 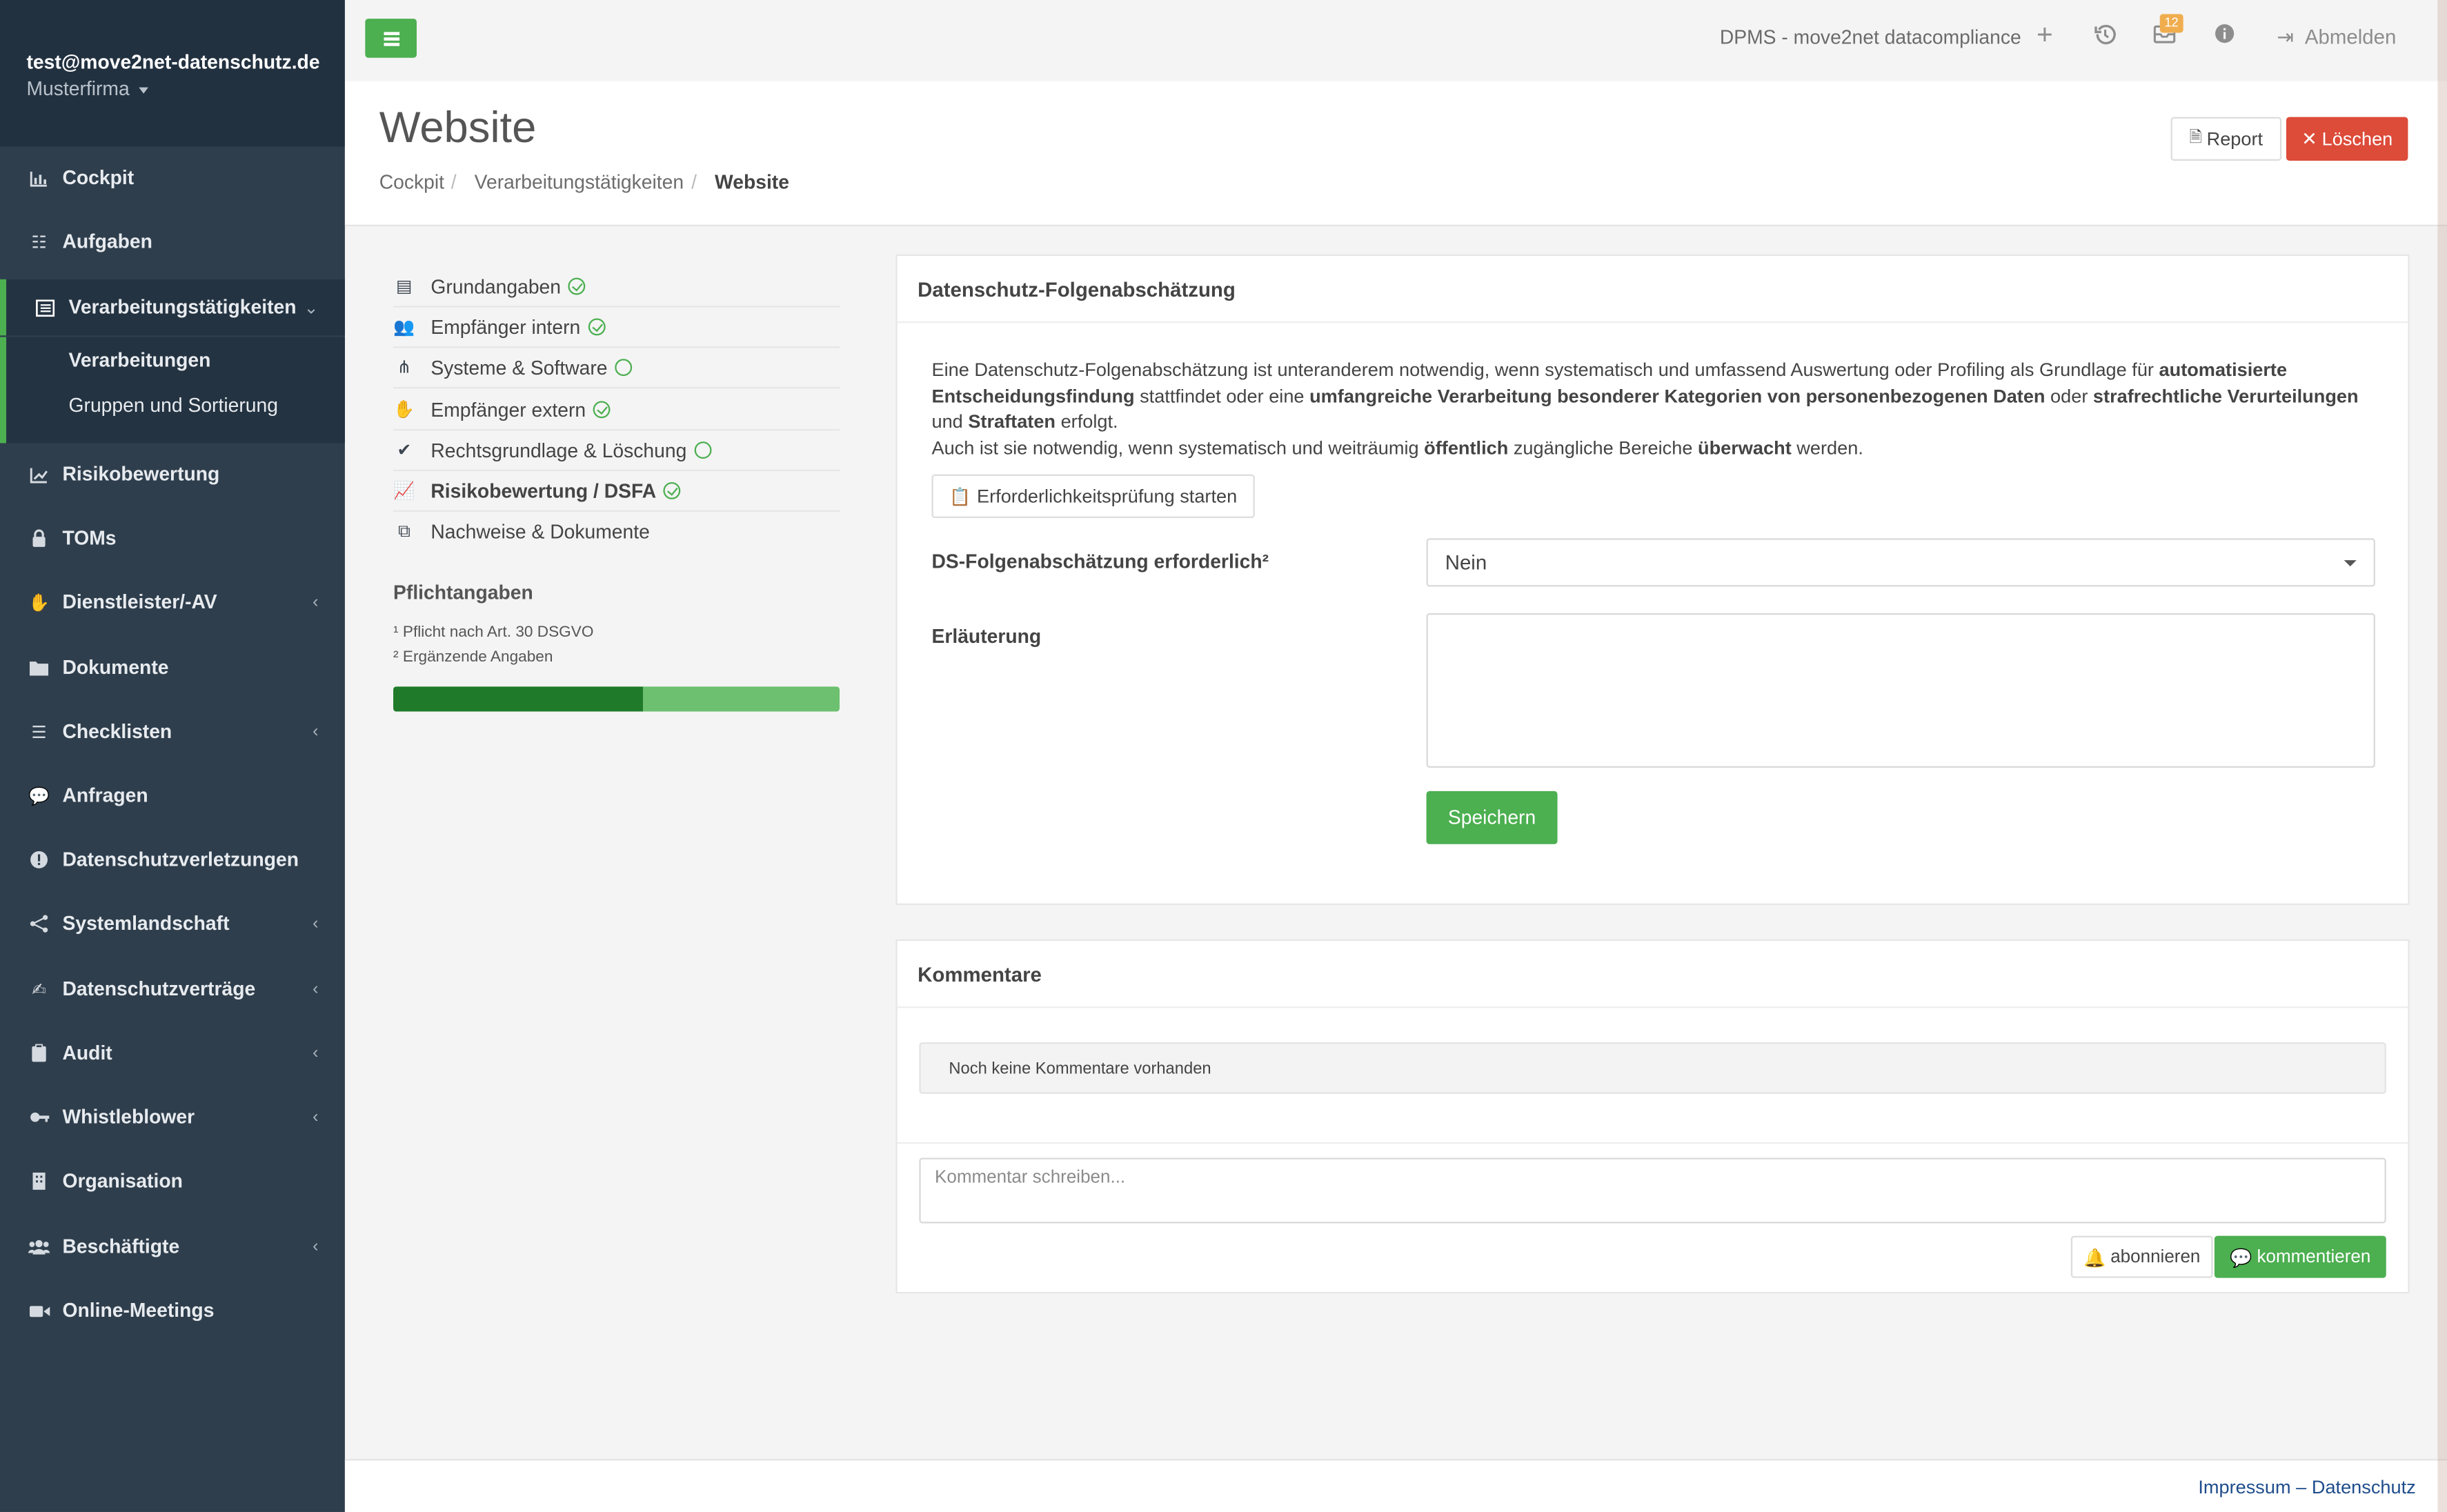 I want to click on divider, so click(x=1653, y=1143).